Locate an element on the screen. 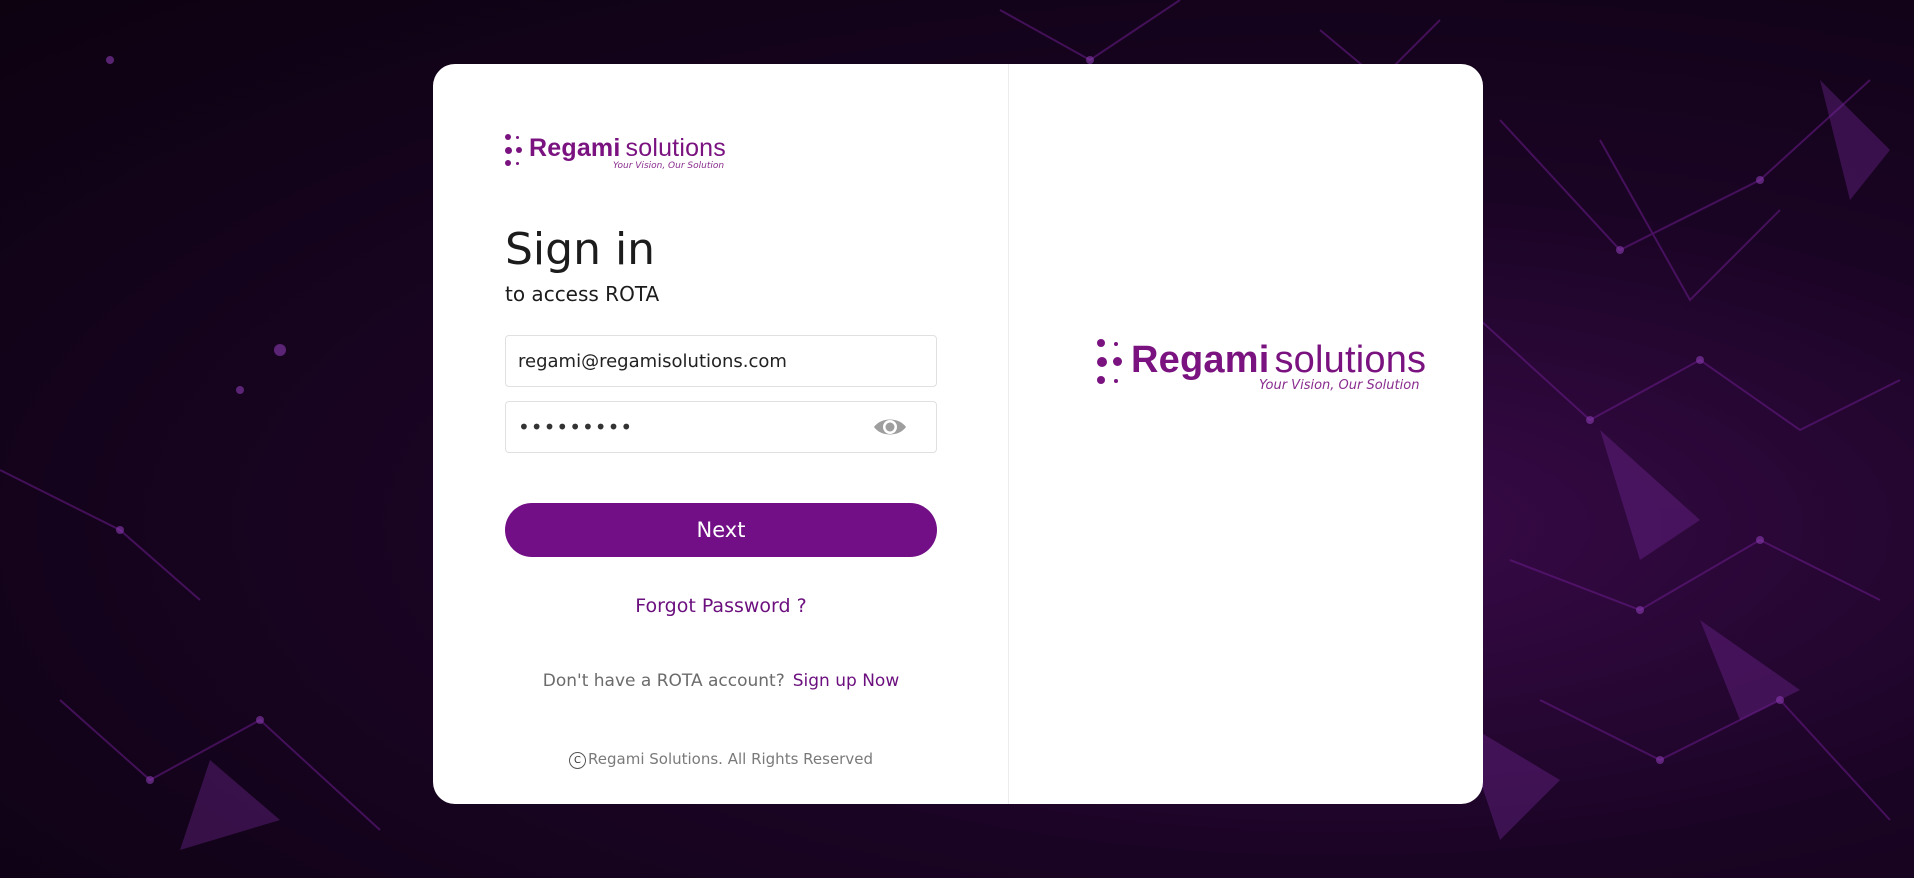 Image resolution: width=1914 pixels, height=878 pixels. password-input: ••••••••• is located at coordinates (689, 427).